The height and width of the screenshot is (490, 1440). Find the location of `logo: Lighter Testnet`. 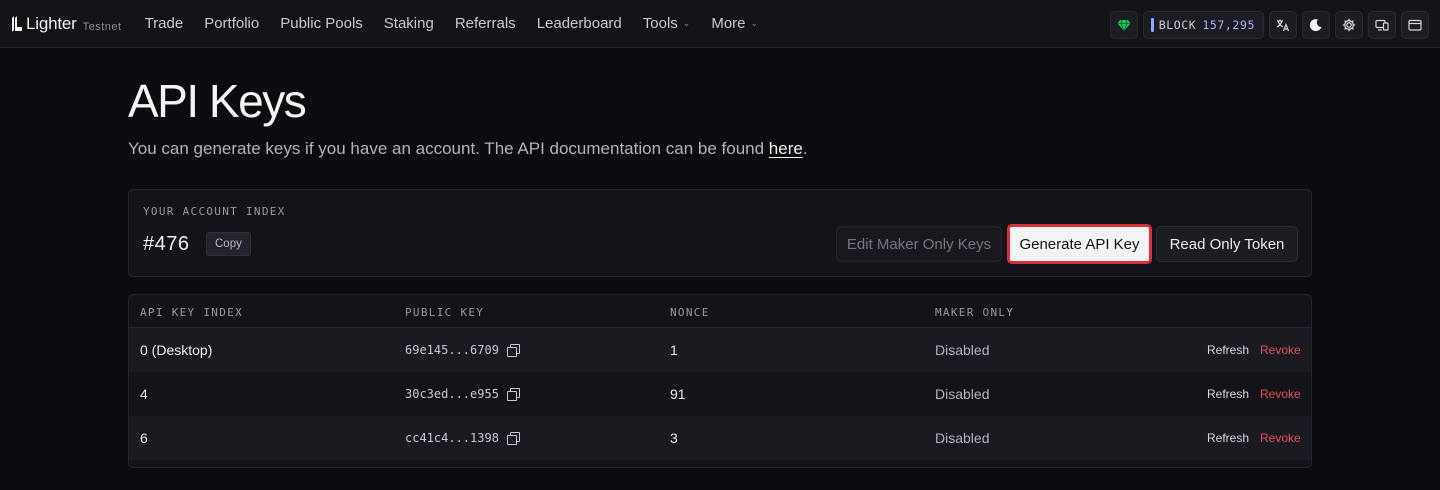

logo: Lighter Testnet is located at coordinates (66, 24).